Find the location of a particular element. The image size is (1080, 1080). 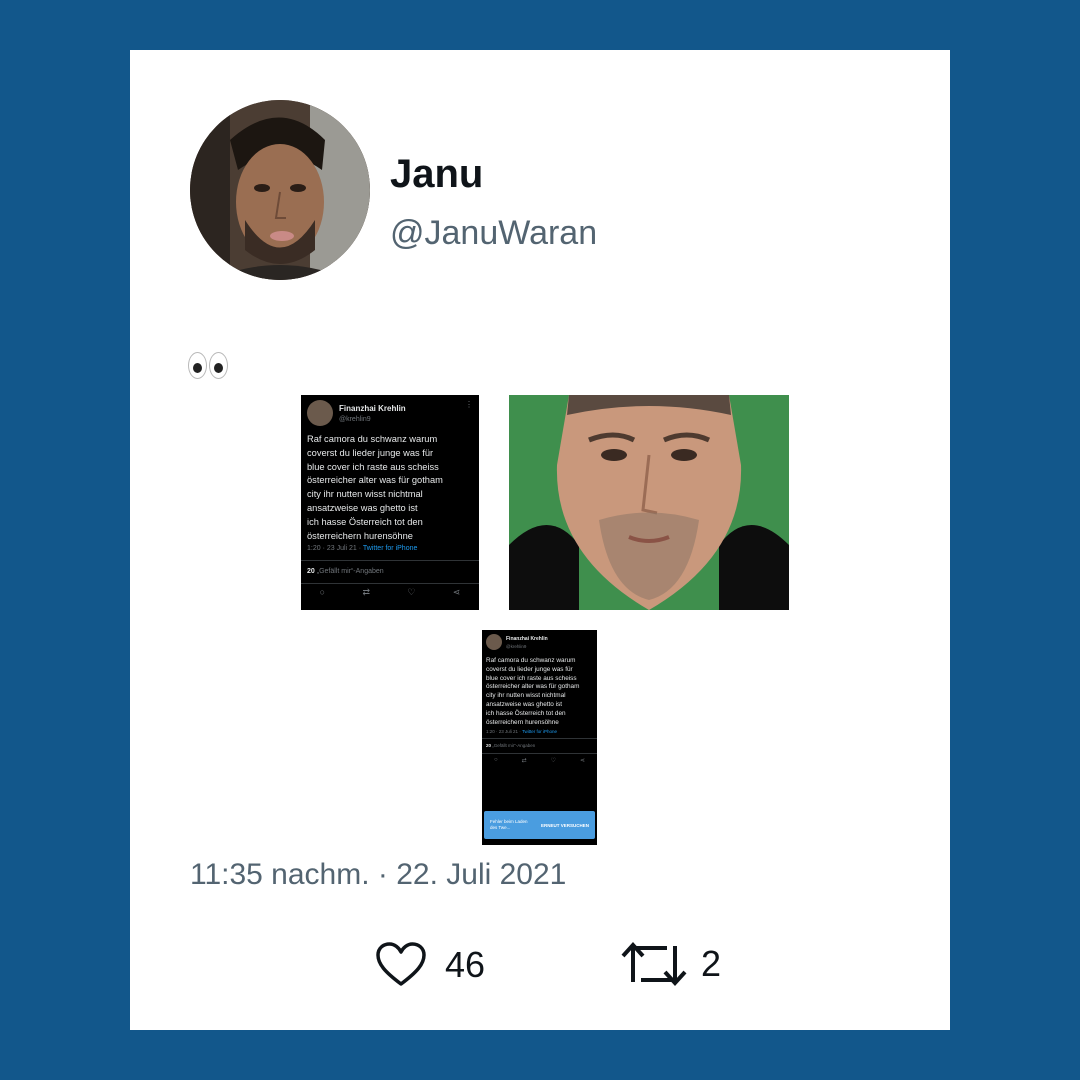

like-stat: 46 is located at coordinates (430, 965).